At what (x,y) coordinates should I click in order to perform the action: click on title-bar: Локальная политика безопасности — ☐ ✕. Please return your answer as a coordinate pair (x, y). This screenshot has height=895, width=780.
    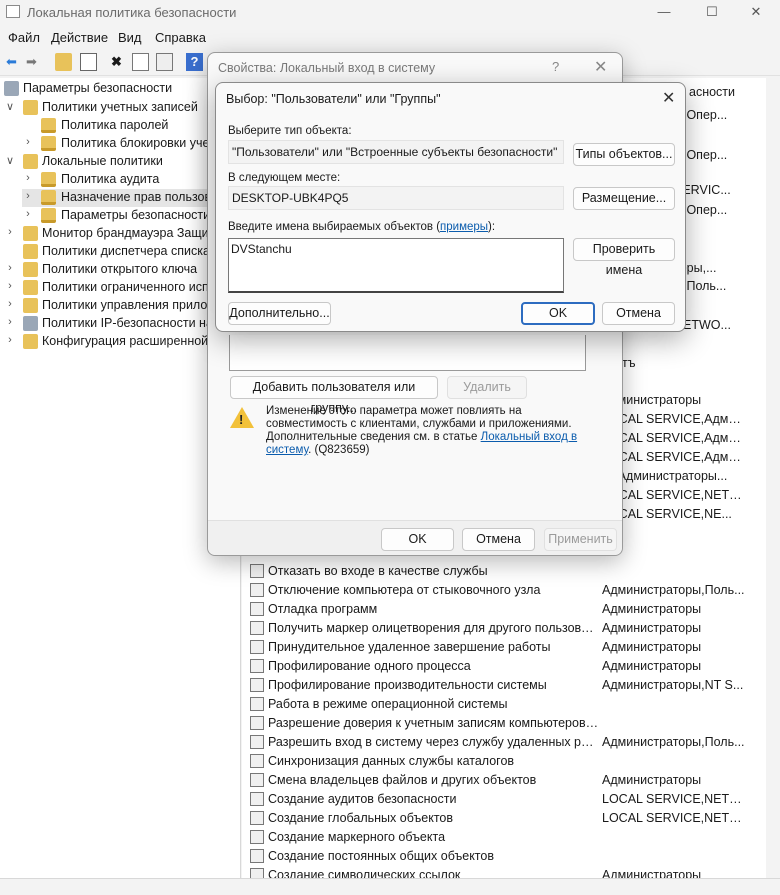
    Looking at the image, I should click on (390, 12).